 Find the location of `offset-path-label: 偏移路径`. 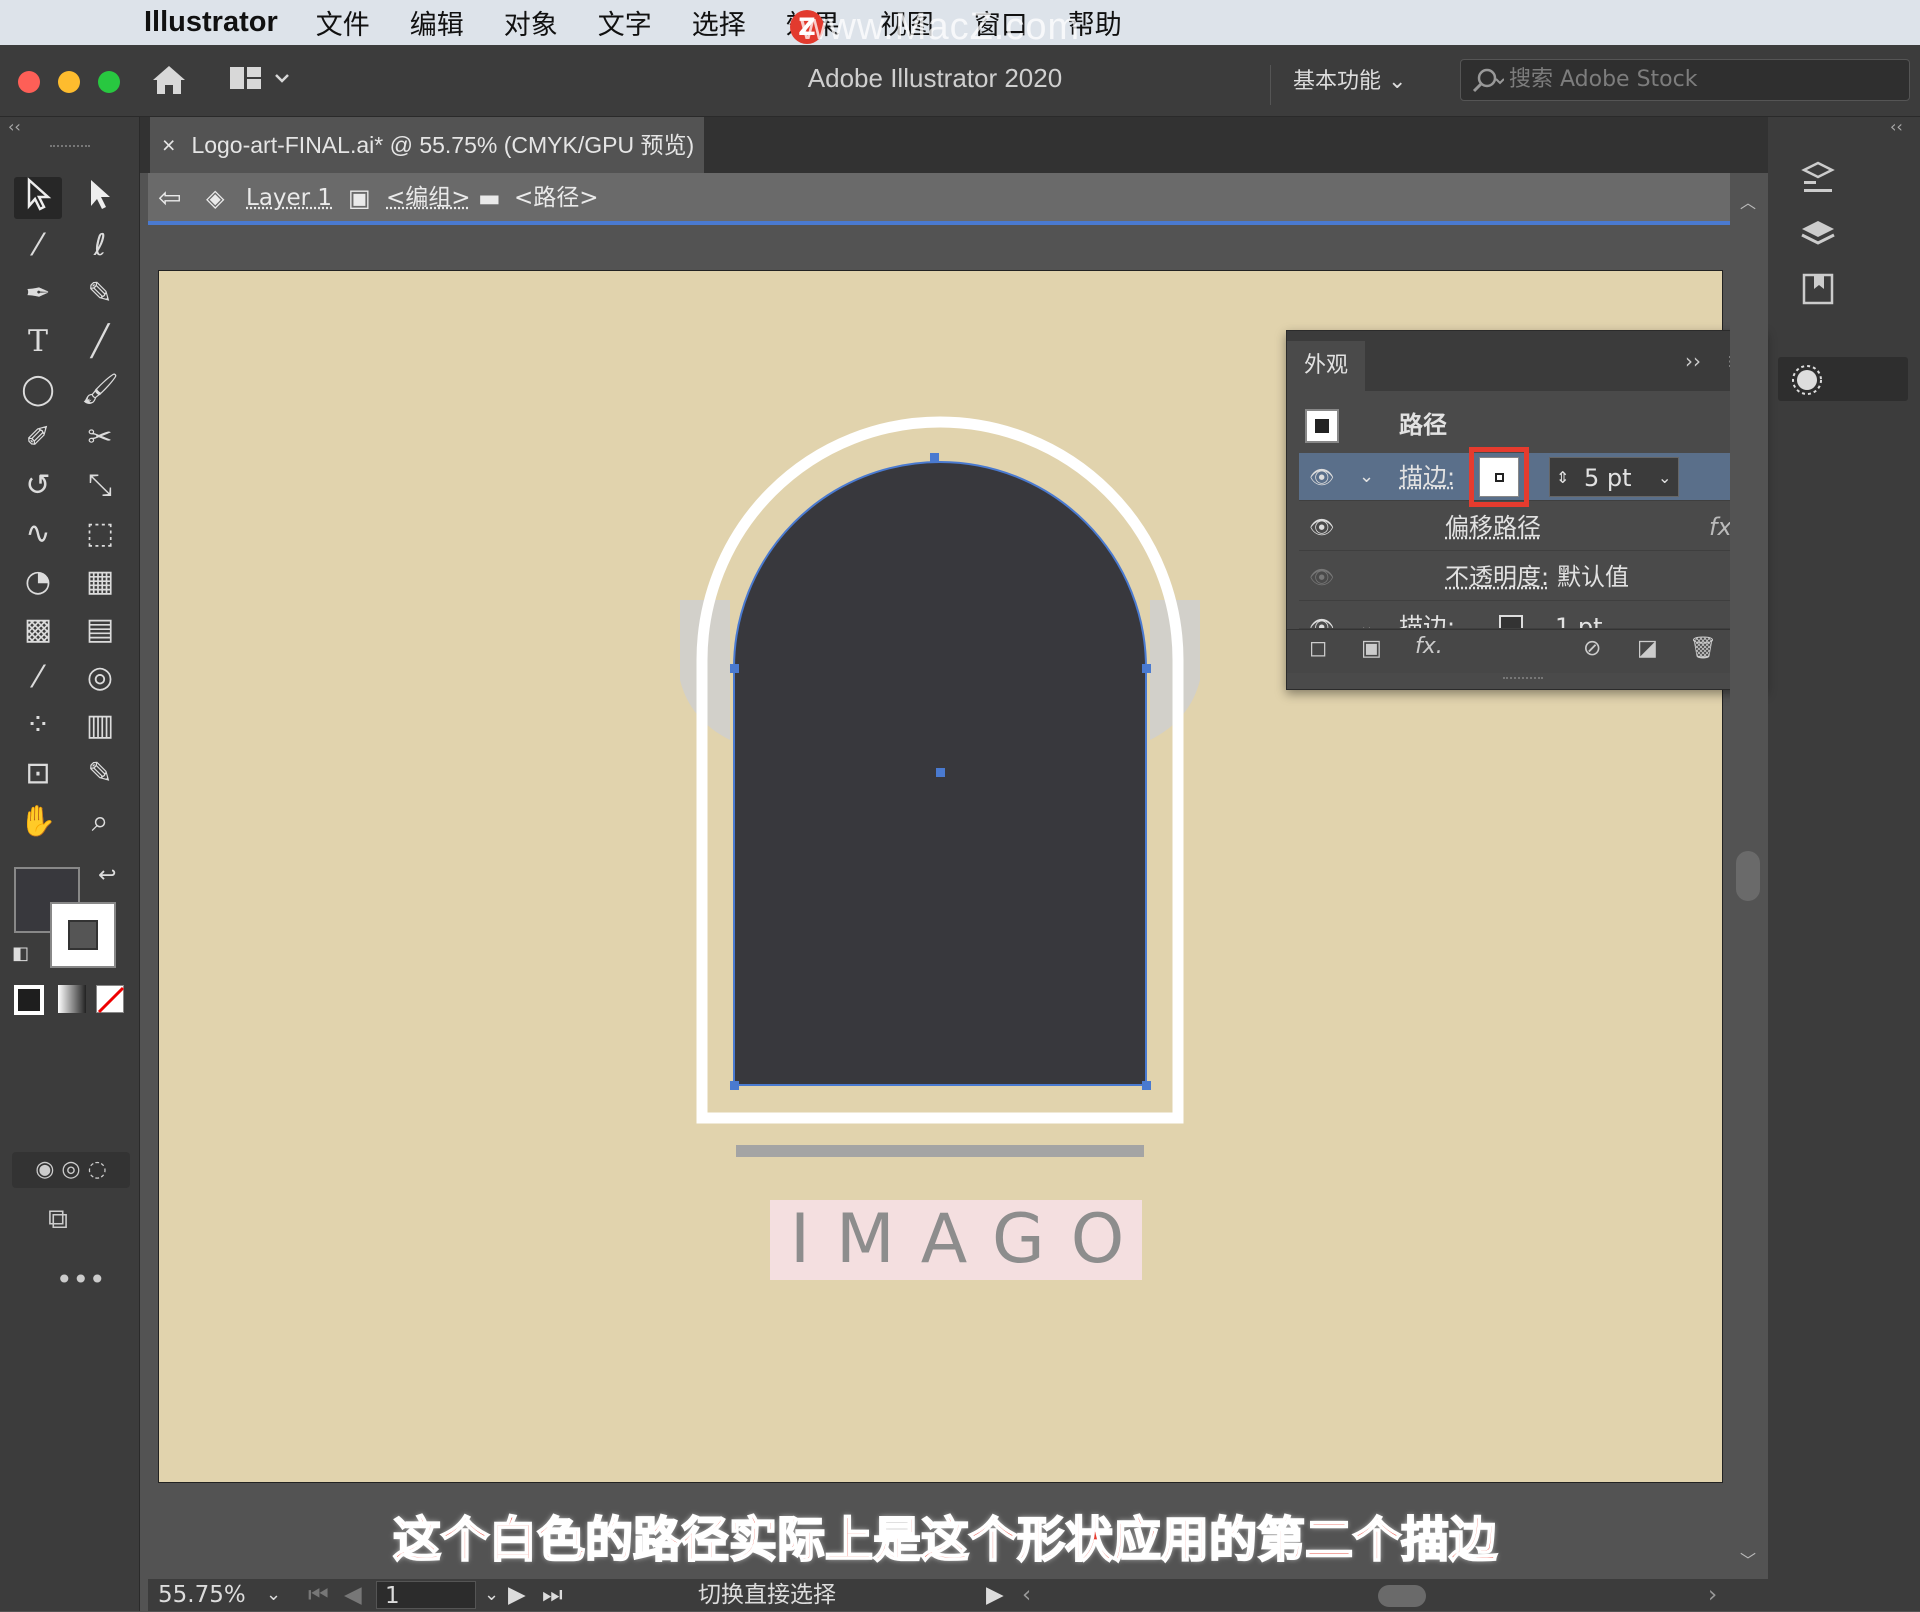

offset-path-label: 偏移路径 is located at coordinates (1493, 527).